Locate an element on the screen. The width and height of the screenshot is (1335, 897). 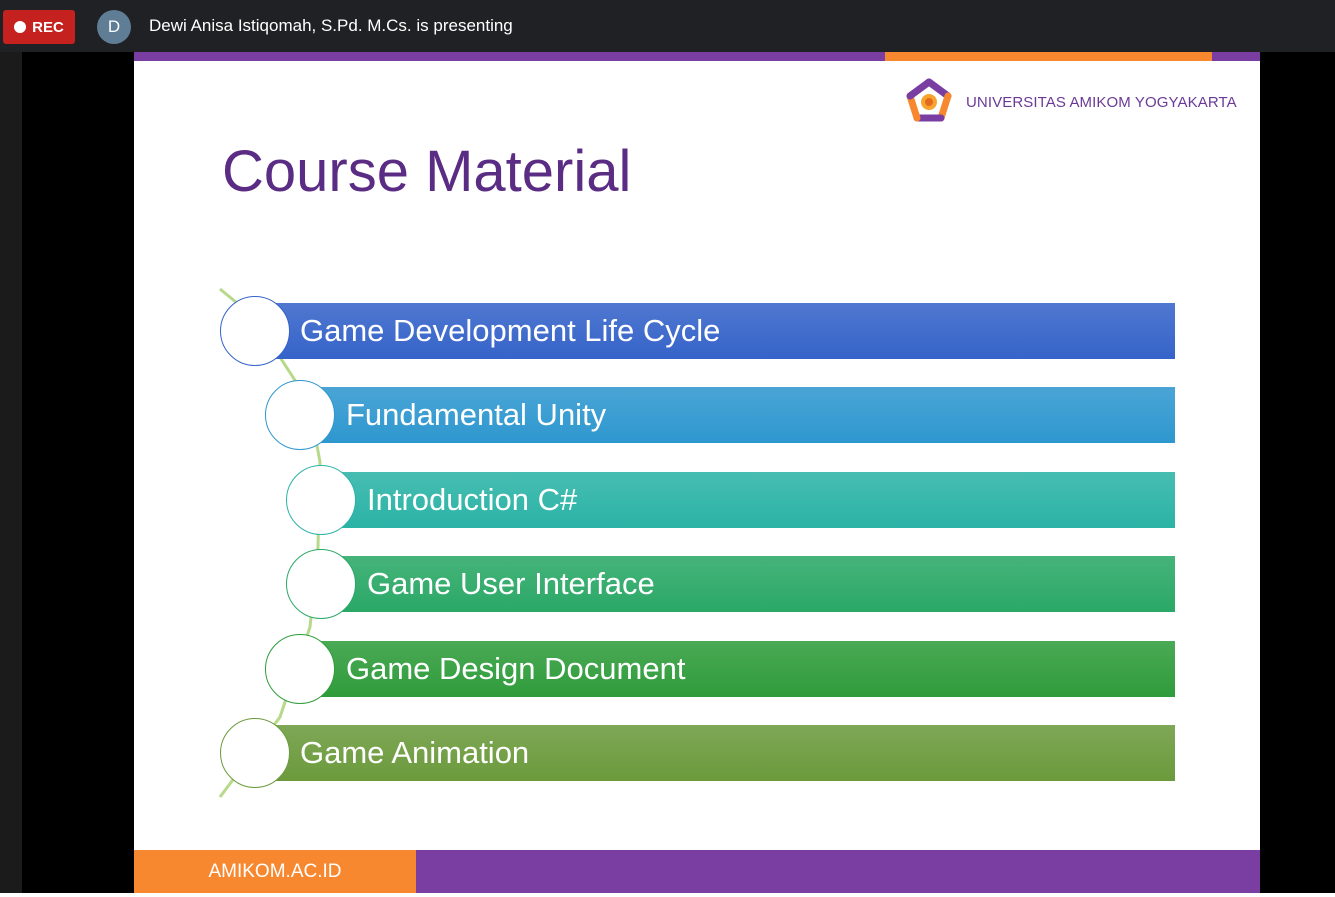
footer-website: AMIKOM.AC.ID is located at coordinates (275, 871).